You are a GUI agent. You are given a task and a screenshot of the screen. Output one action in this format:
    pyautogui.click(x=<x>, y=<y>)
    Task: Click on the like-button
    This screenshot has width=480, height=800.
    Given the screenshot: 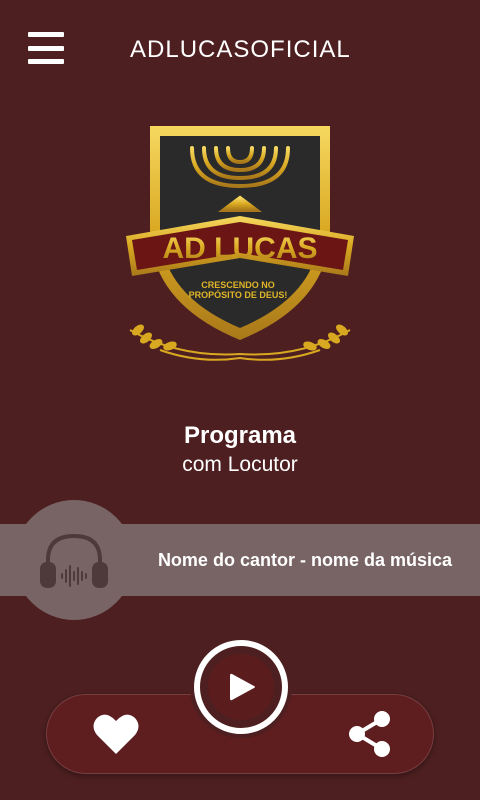 What is the action you would take?
    pyautogui.click(x=116, y=734)
    